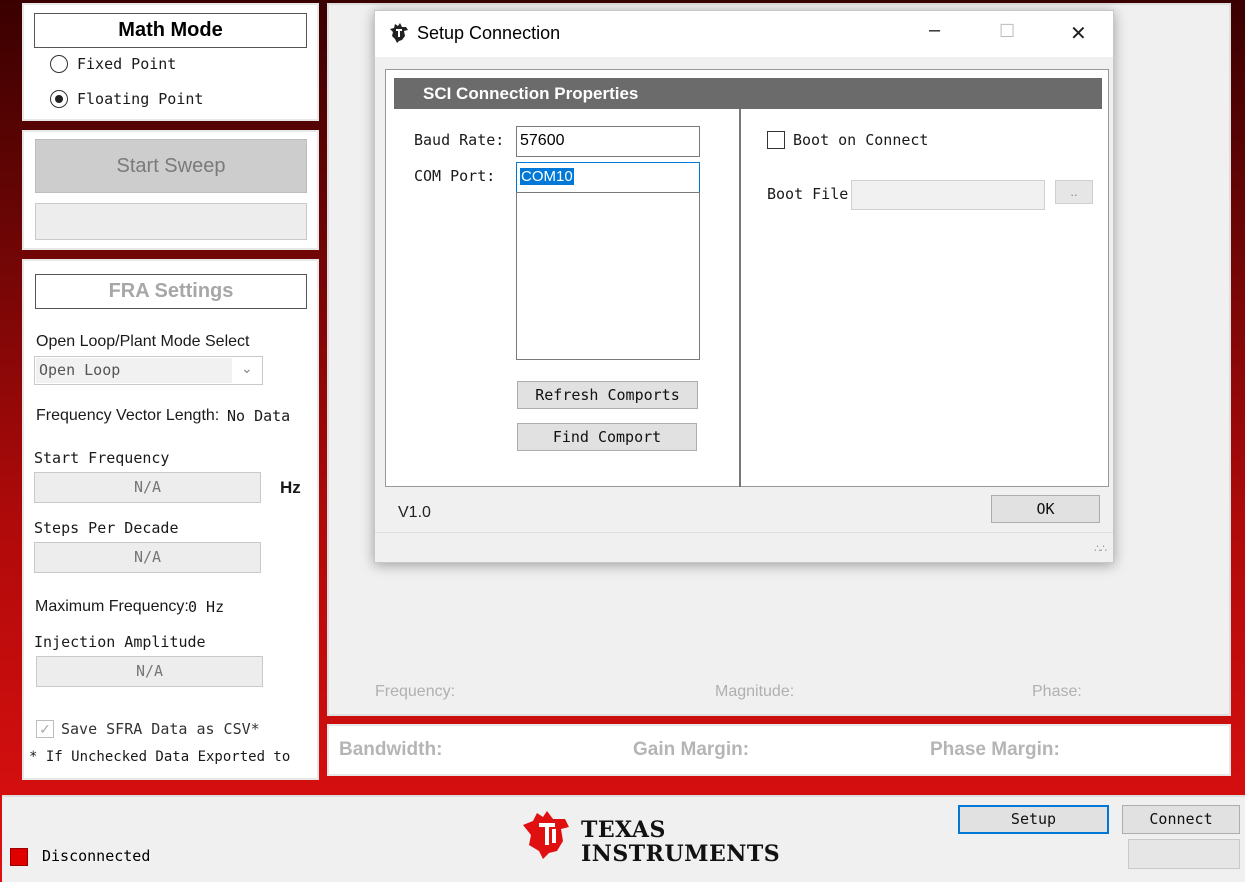 The image size is (1245, 882). I want to click on start-freq-unit: Hz, so click(290, 487).